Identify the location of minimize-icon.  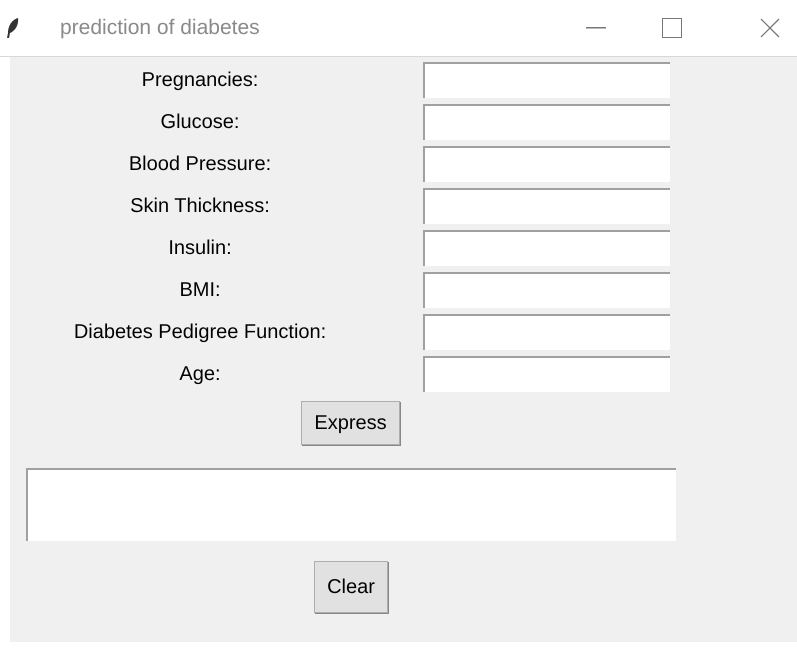
(596, 28).